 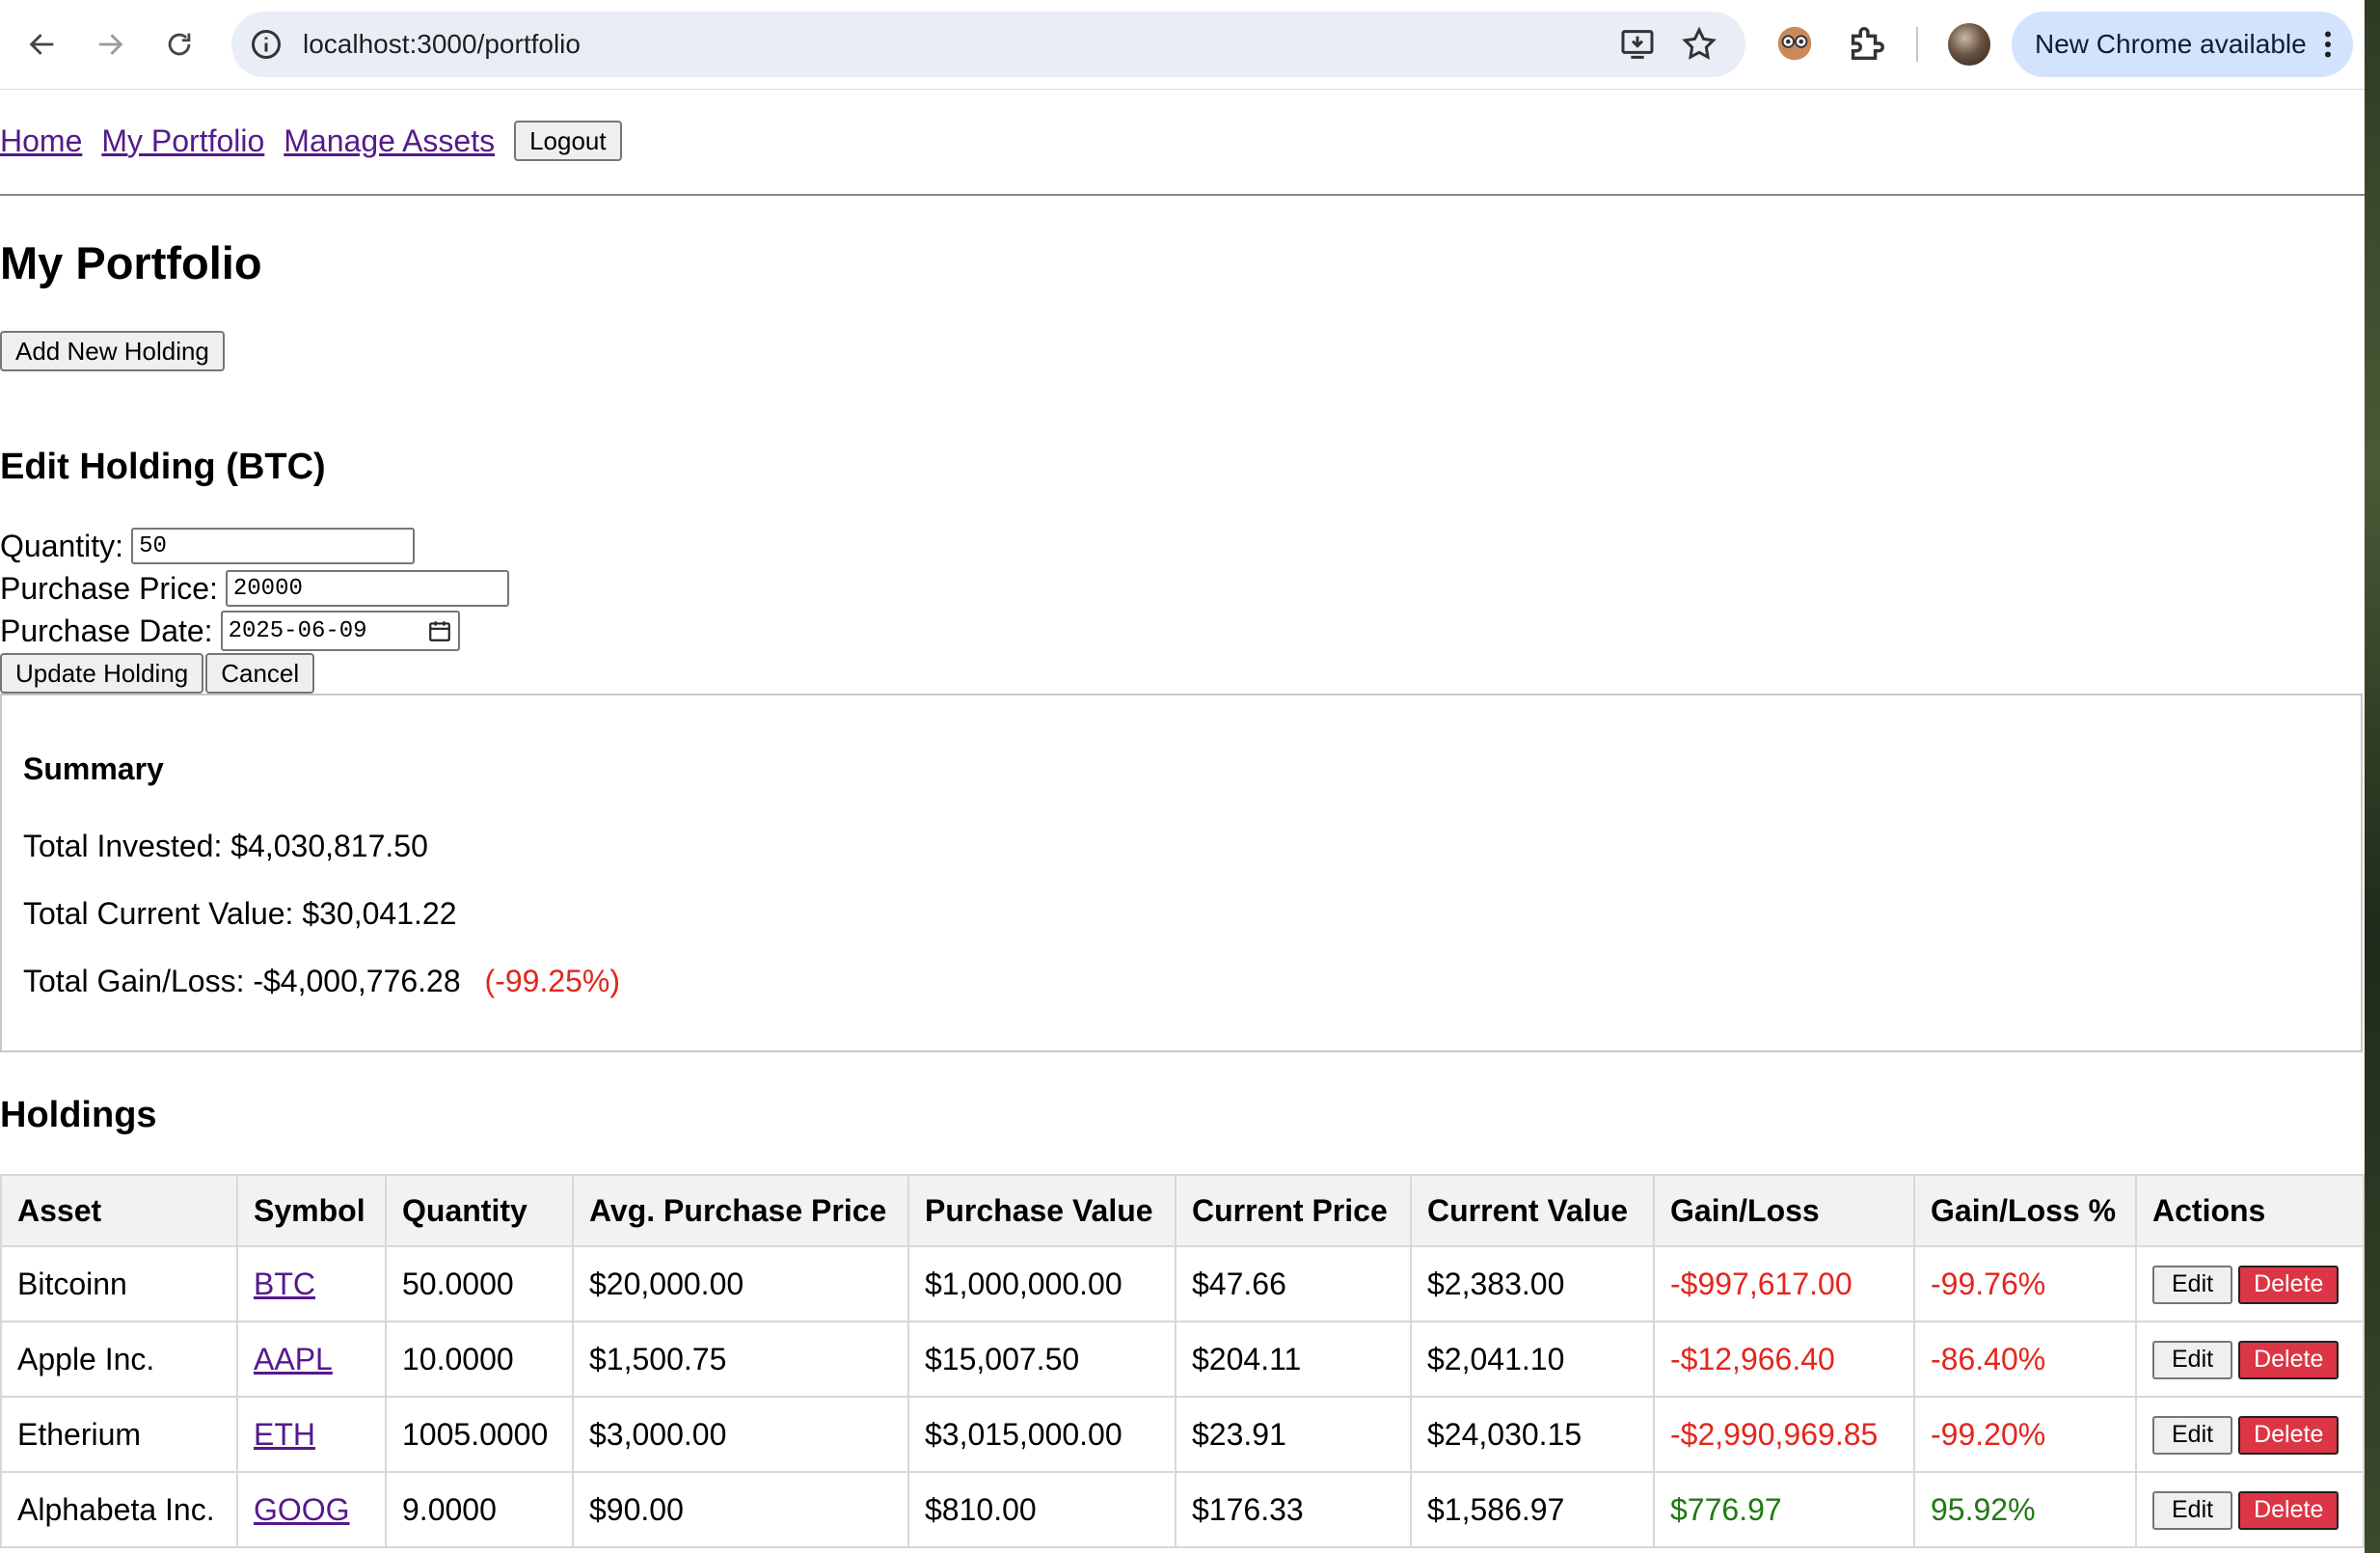 I want to click on total-current-value: Total Current Value: $30,041.22, so click(x=240, y=913).